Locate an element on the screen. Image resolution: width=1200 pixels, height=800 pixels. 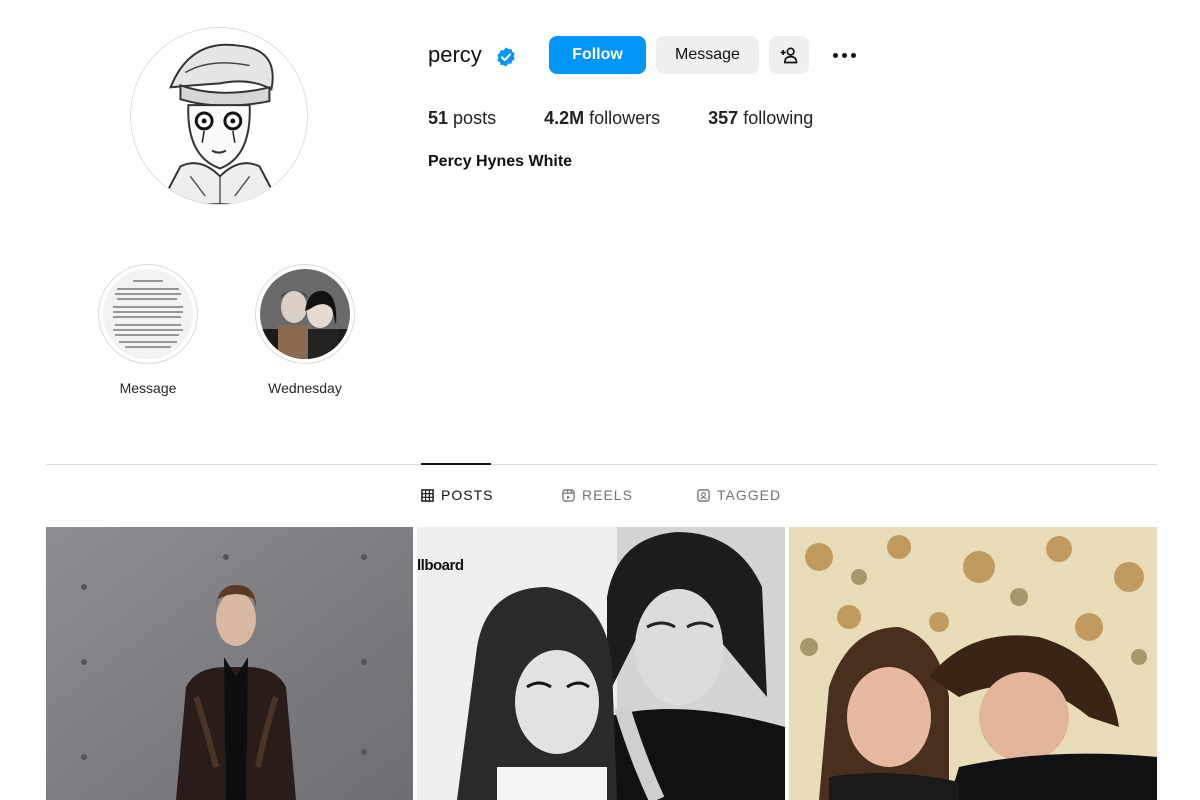
profile-stats: 51 posts 4.2M followers 357 following is located at coordinates (644, 118).